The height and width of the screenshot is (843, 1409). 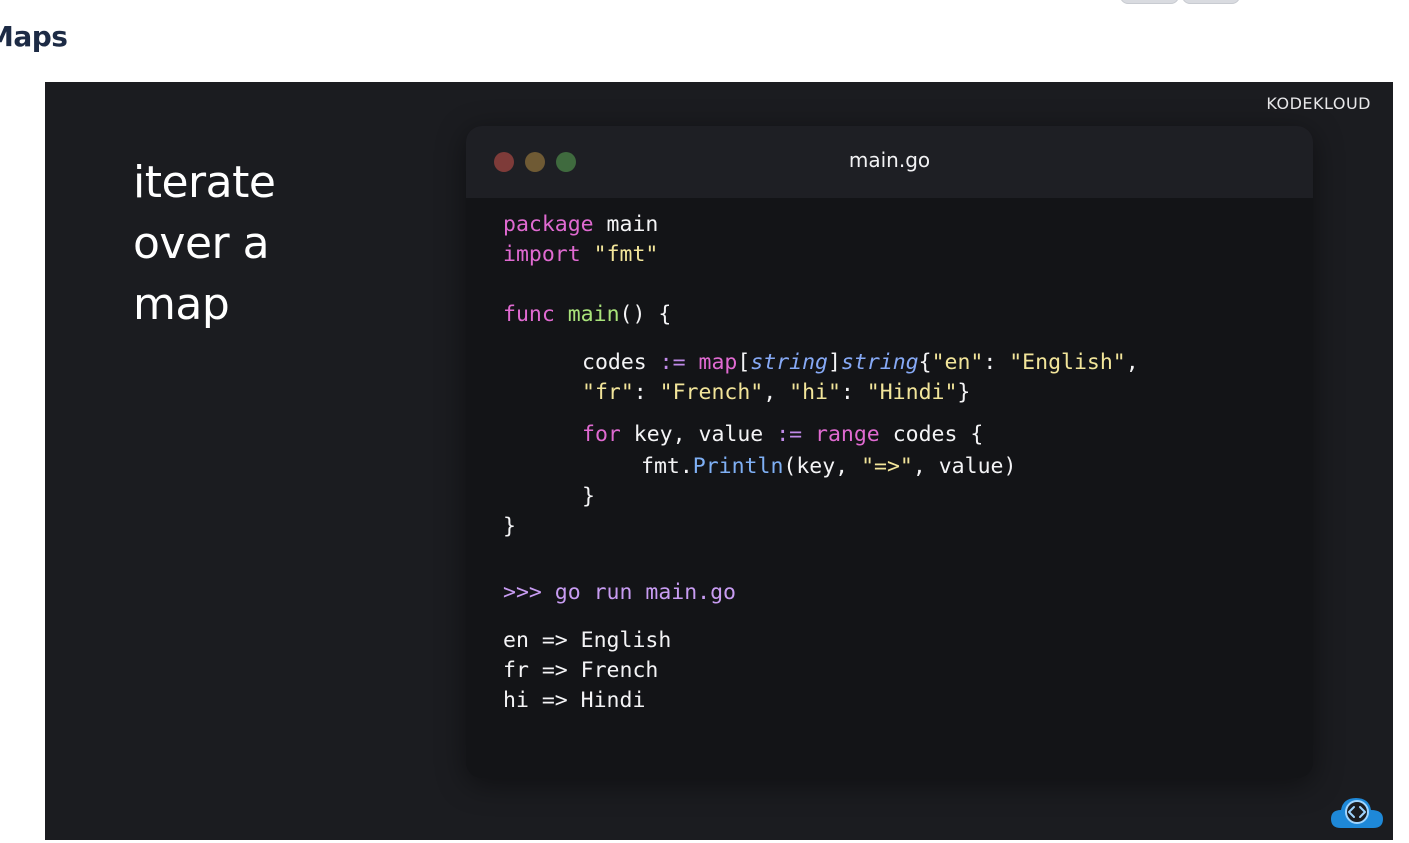 What do you see at coordinates (587, 314) in the screenshot?
I see `code-line: func main() {` at bounding box center [587, 314].